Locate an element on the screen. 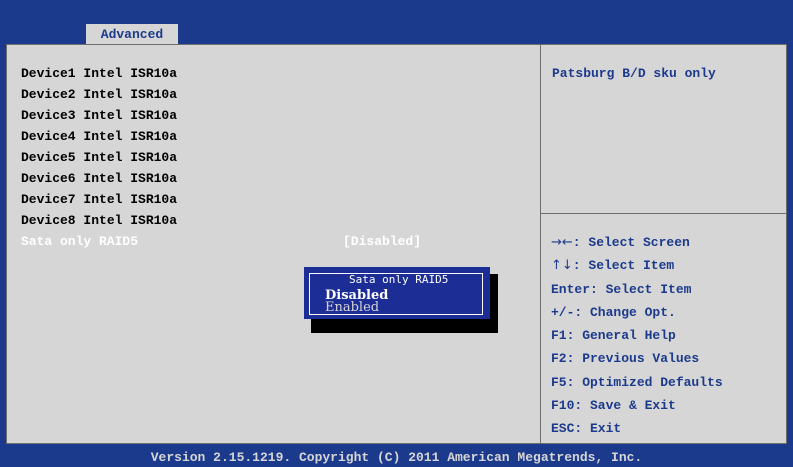 Image resolution: width=793 pixels, height=467 pixels. device8-item: Device8 Intel ISR10a is located at coordinates (271, 220).